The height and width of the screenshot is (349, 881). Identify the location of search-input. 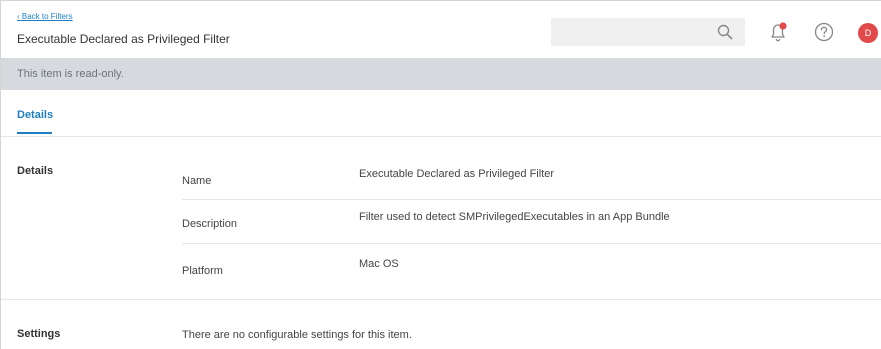
(648, 32).